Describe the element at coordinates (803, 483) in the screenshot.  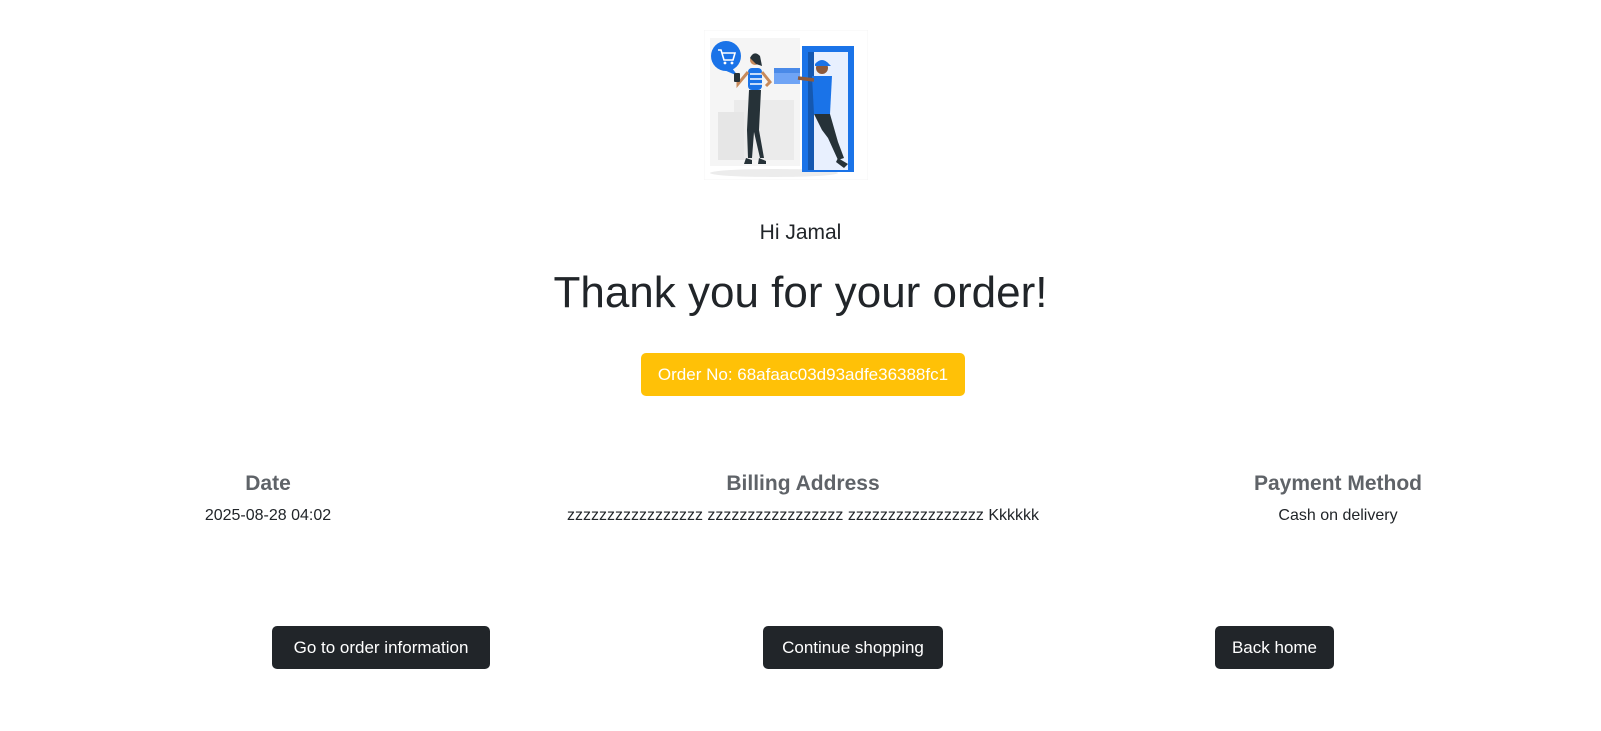
I see `billing-address-label: Billing Address` at that location.